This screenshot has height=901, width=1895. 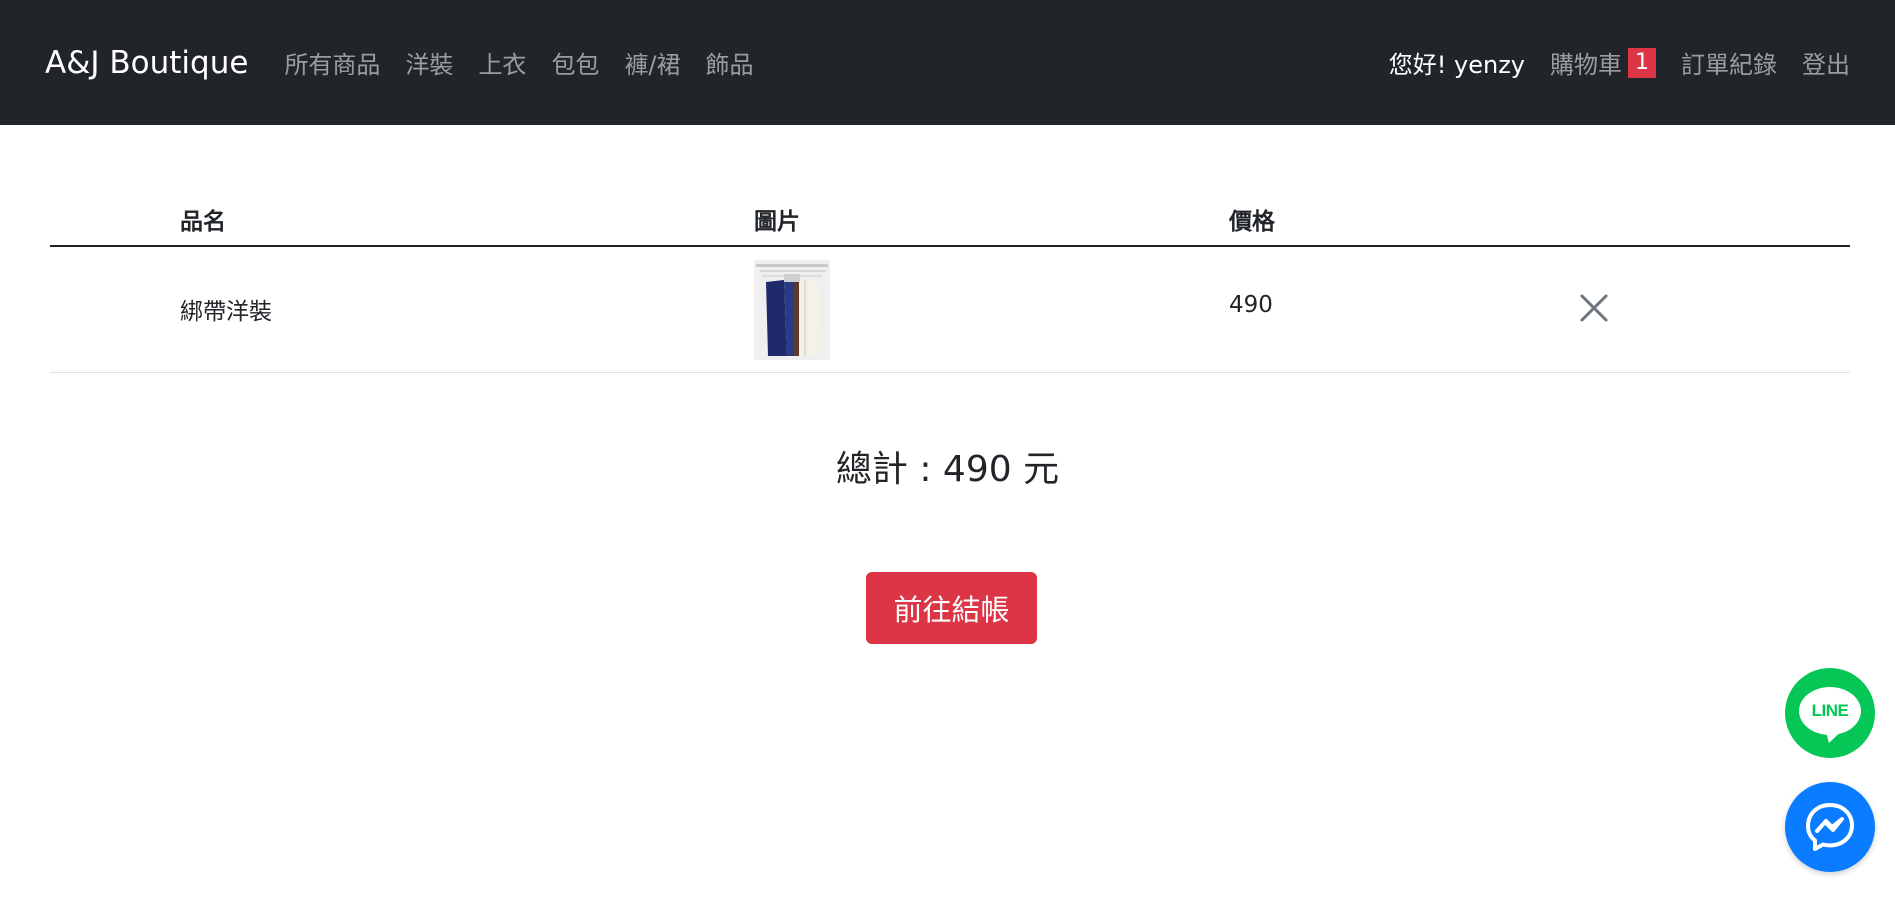 What do you see at coordinates (730, 62) in the screenshot?
I see `nav-accessories: 飾品` at bounding box center [730, 62].